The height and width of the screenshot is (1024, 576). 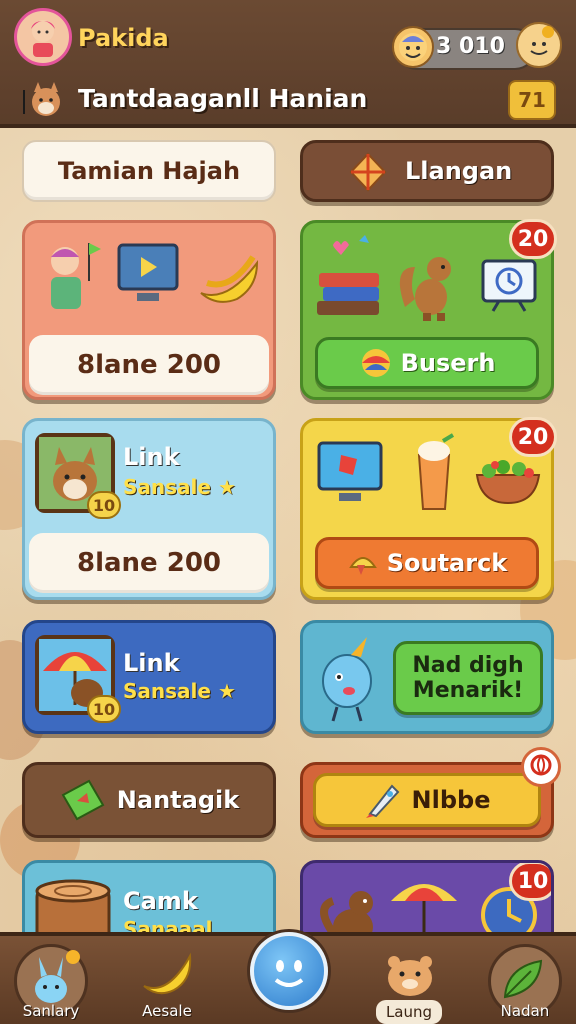 I want to click on card-1-label: 8lane 200, so click(x=149, y=365).